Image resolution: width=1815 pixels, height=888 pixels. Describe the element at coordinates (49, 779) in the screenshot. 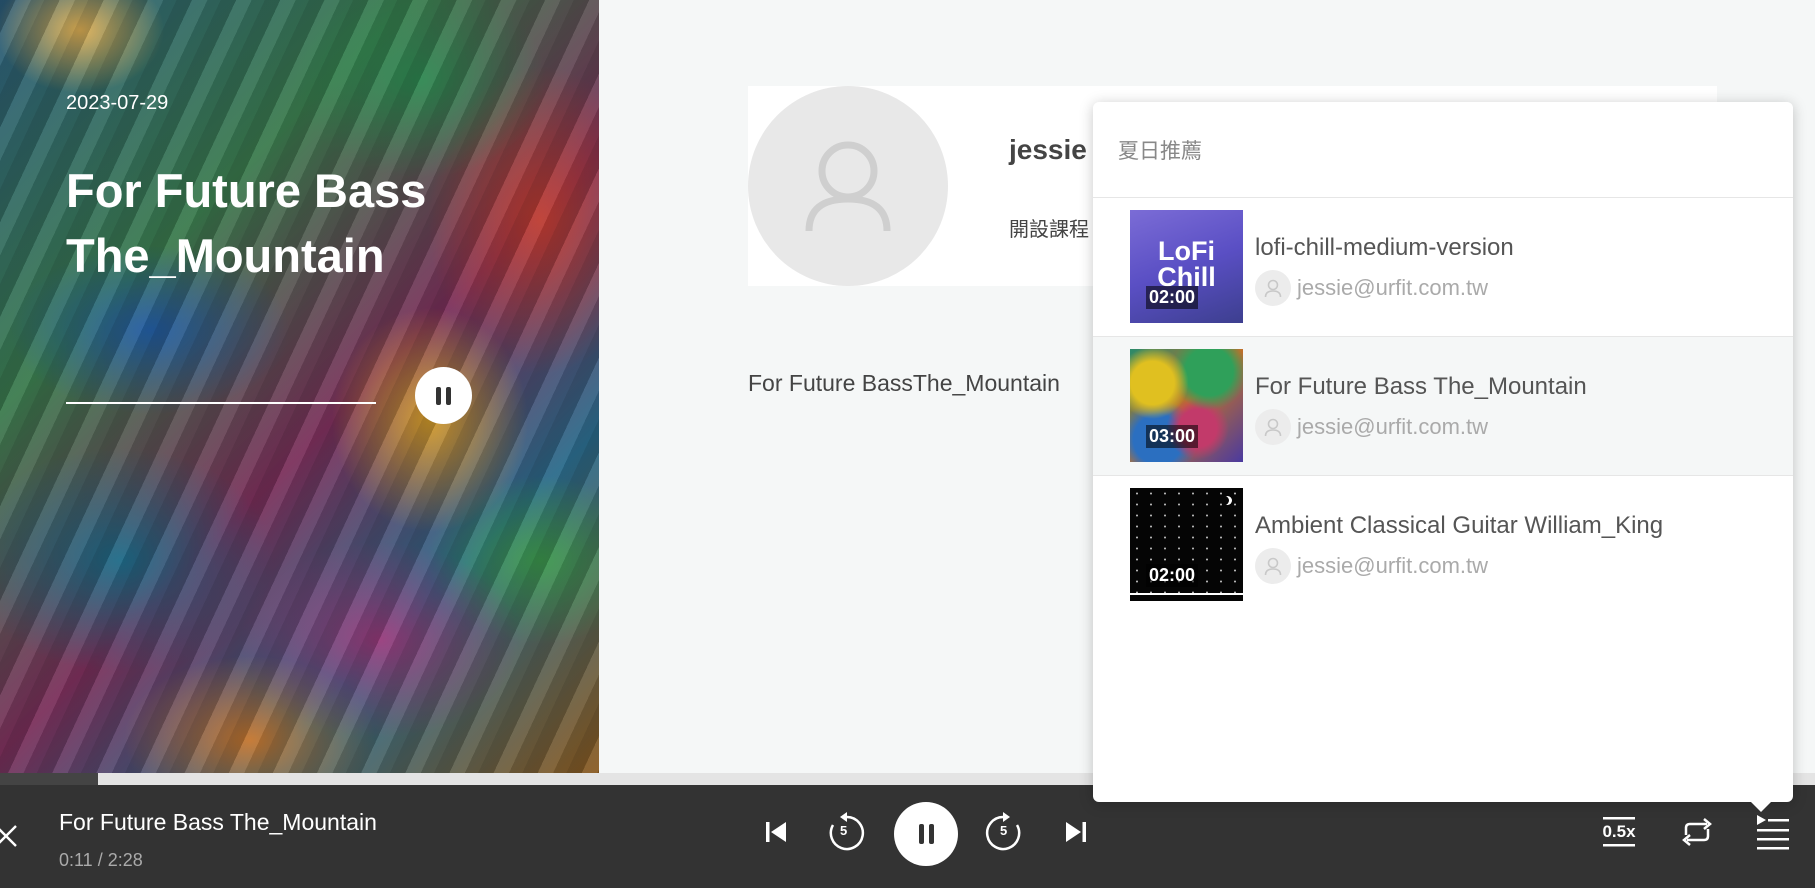

I see `track-progress-fill` at that location.